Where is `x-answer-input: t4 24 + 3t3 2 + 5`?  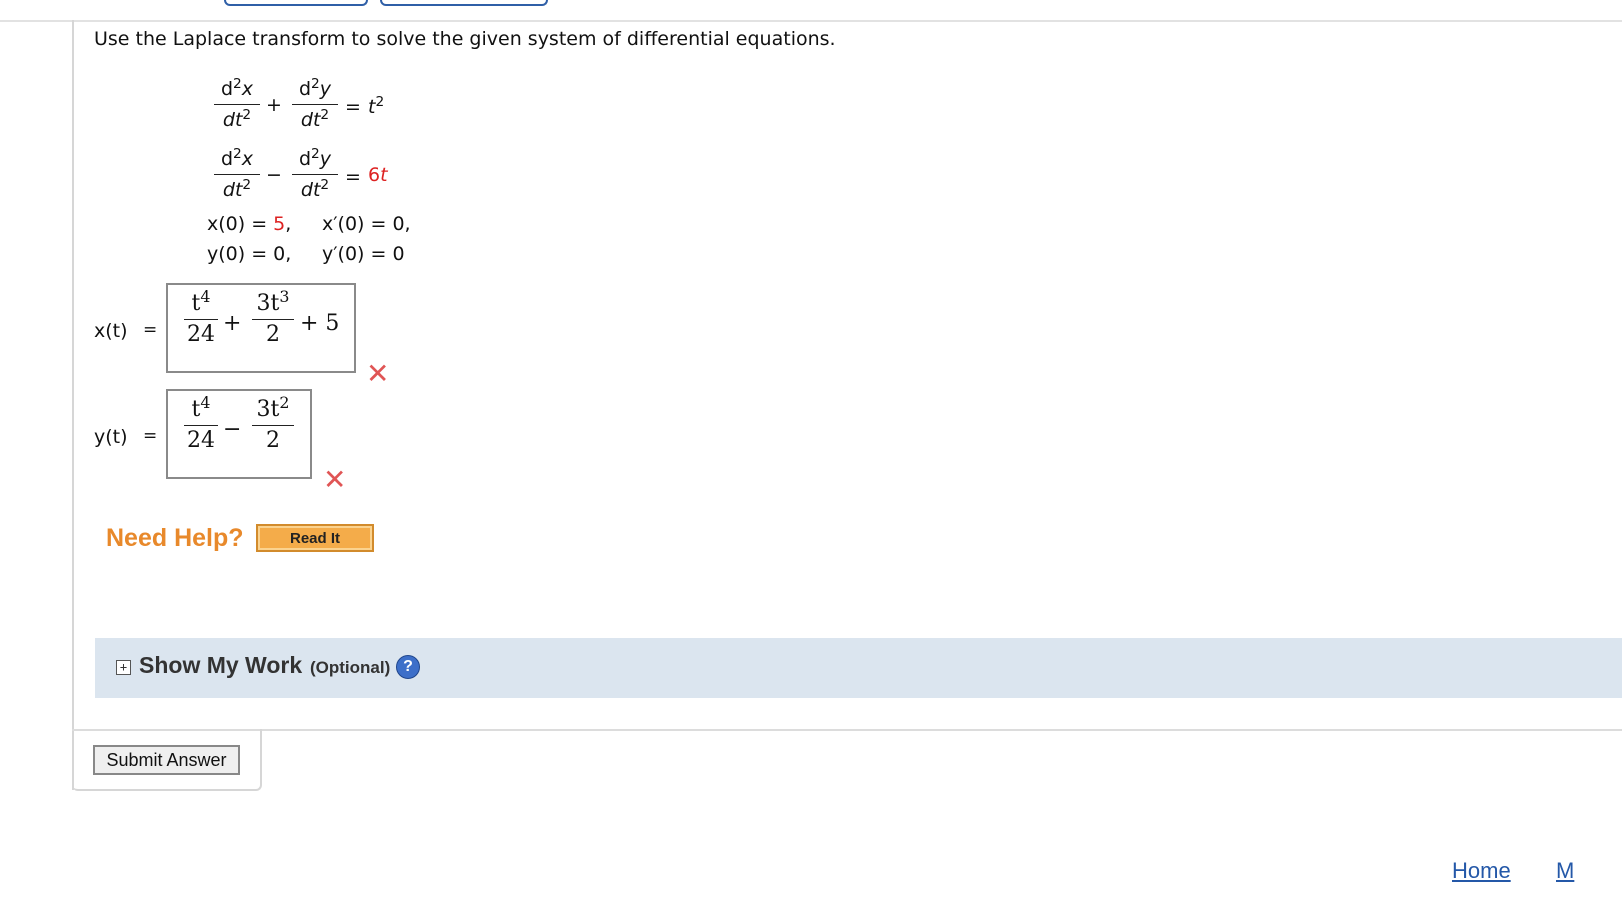 x-answer-input: t4 24 + 3t3 2 + 5 is located at coordinates (261, 328).